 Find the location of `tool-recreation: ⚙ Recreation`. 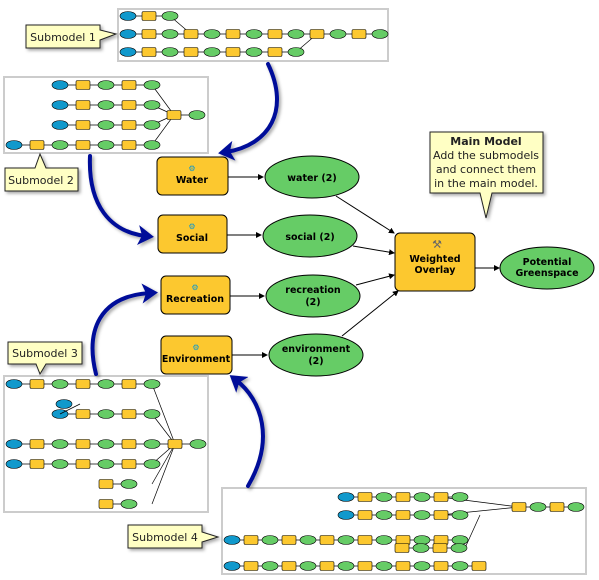

tool-recreation: ⚙ Recreation is located at coordinates (195, 295).